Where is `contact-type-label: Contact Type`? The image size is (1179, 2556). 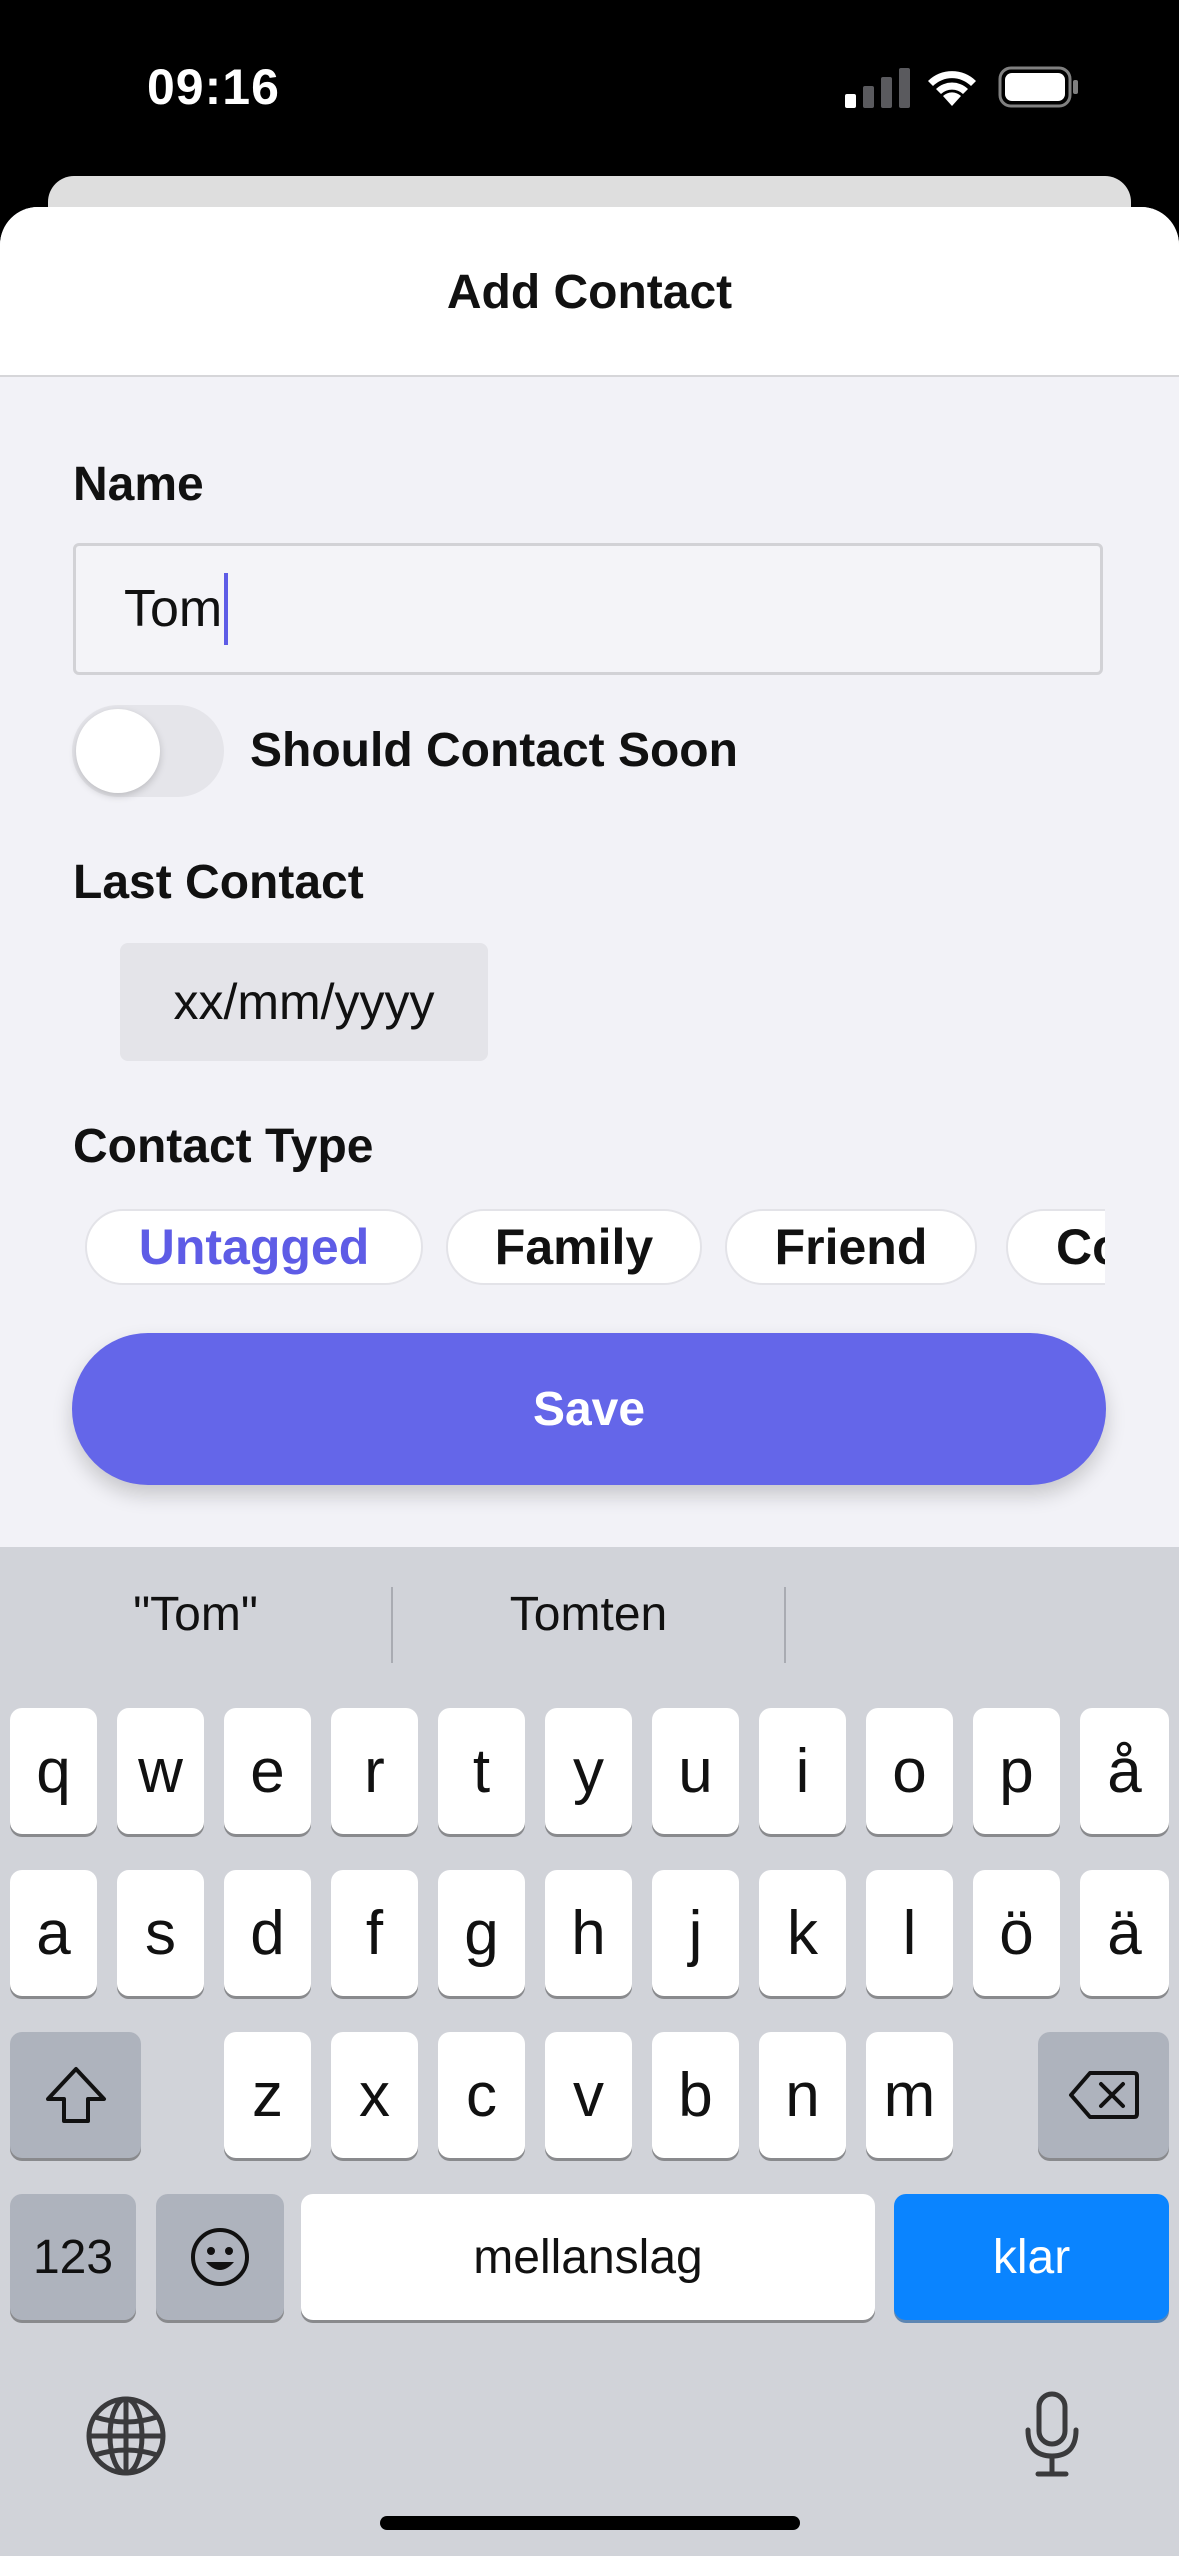 contact-type-label: Contact Type is located at coordinates (223, 1146).